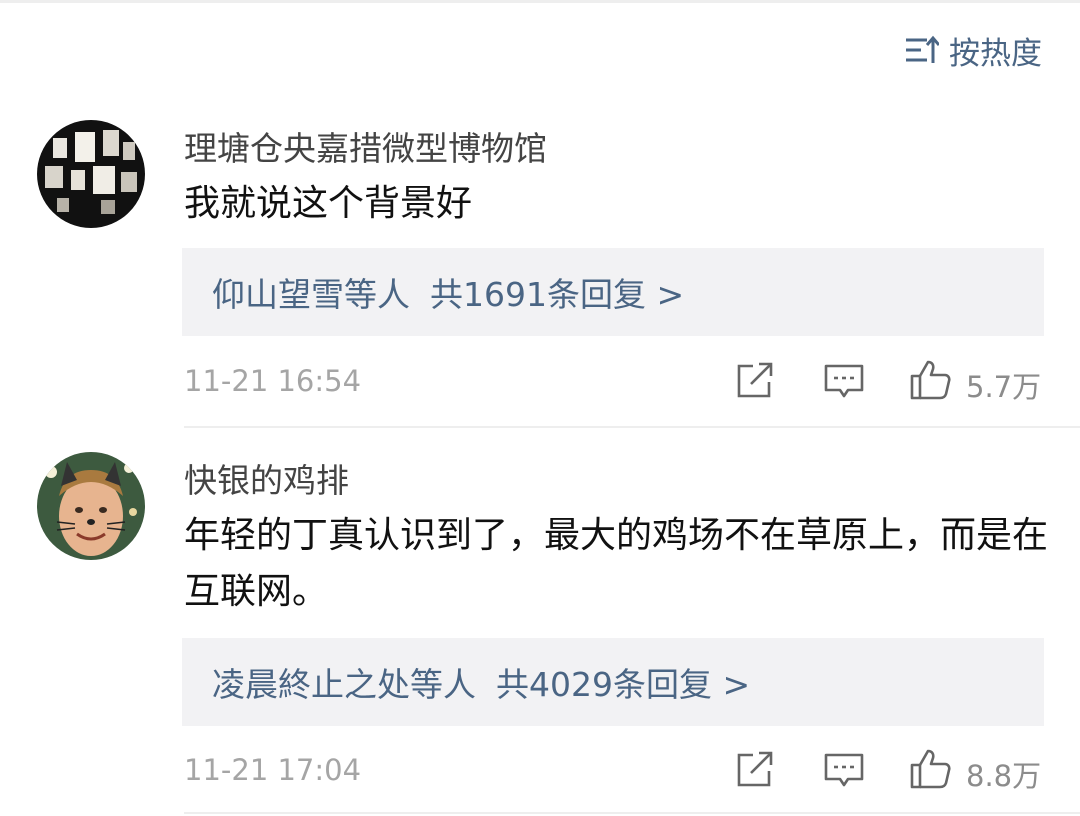 The image size is (1080, 816). I want to click on lantern-avatar-icon, so click(91, 174).